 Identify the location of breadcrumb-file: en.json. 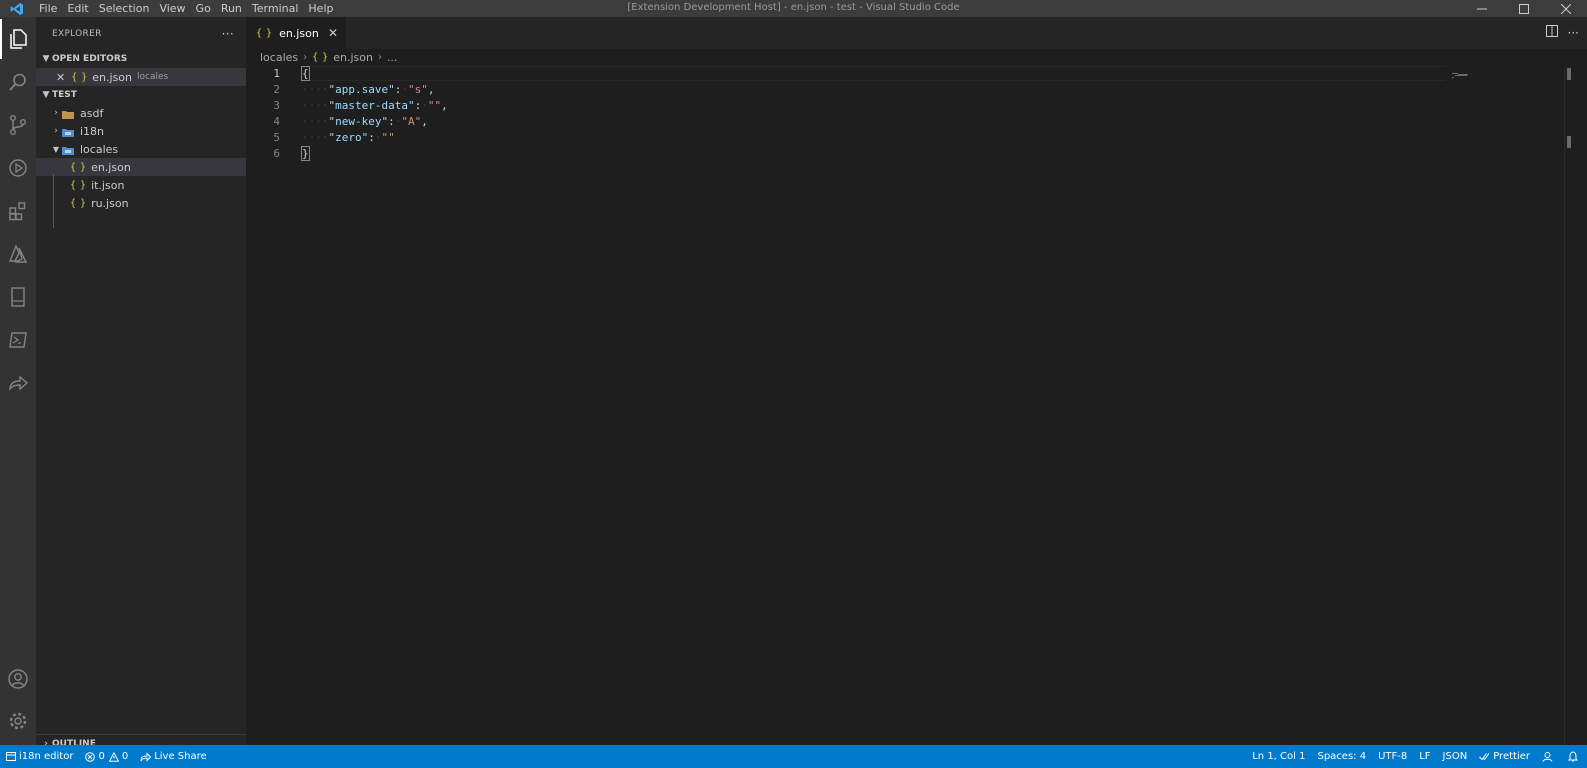
(353, 57).